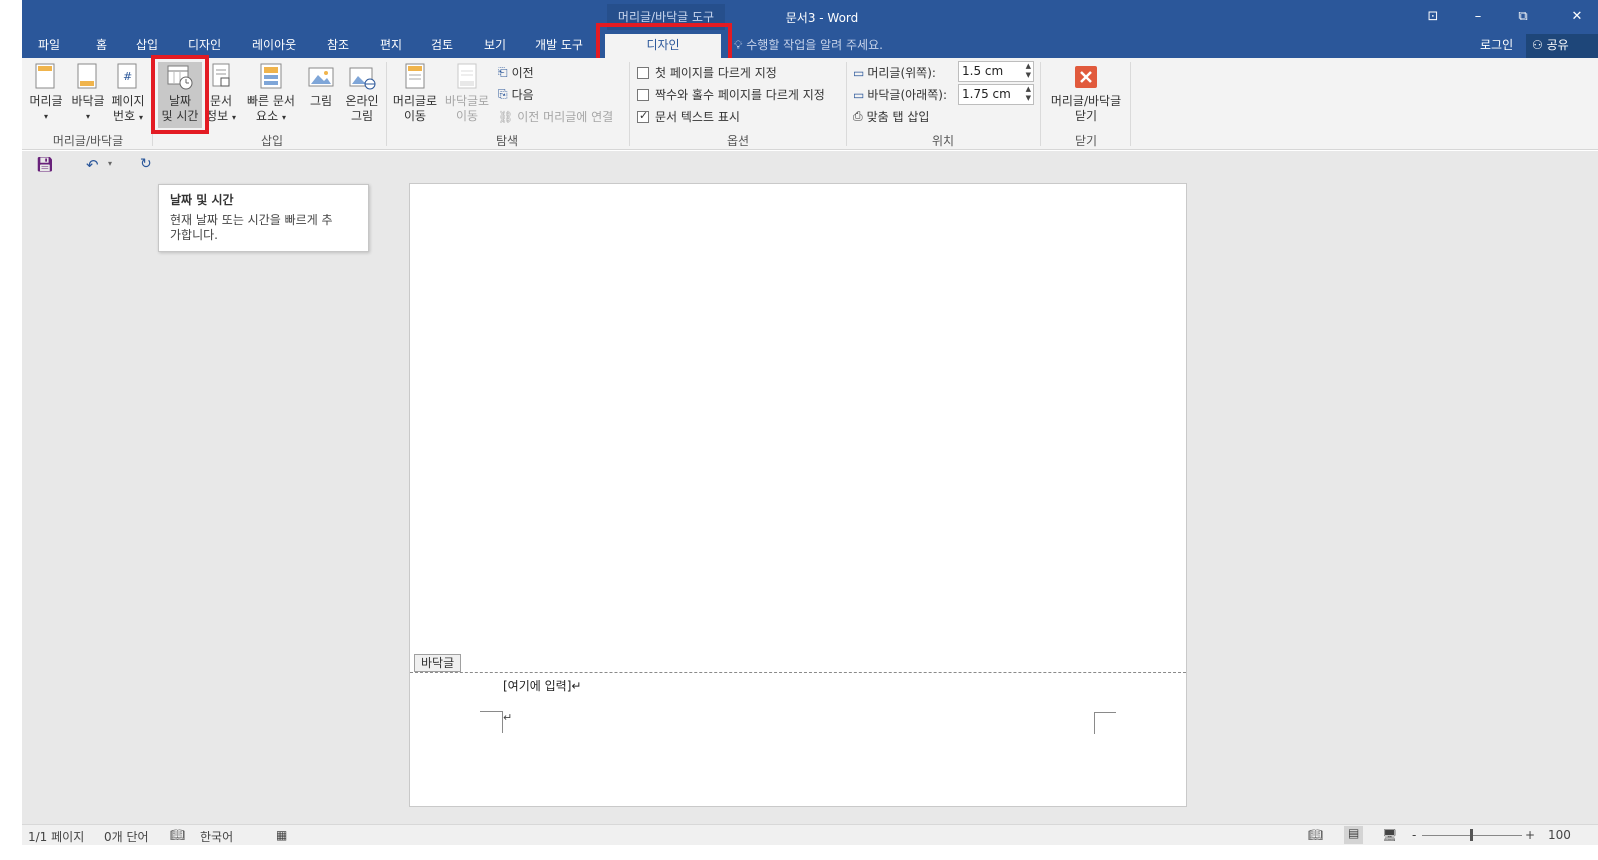  I want to click on close-red-x-icon, so click(1086, 77).